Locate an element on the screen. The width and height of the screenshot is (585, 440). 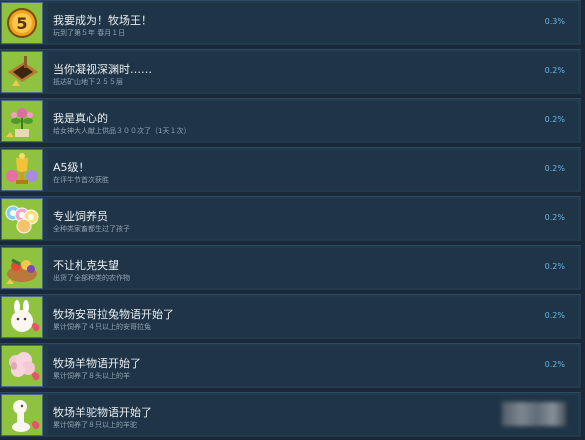
achievement-text-panel: 牧场羊驼物语开始了 累计饲养了８只以上的羊驼 is located at coordinates (313, 415).